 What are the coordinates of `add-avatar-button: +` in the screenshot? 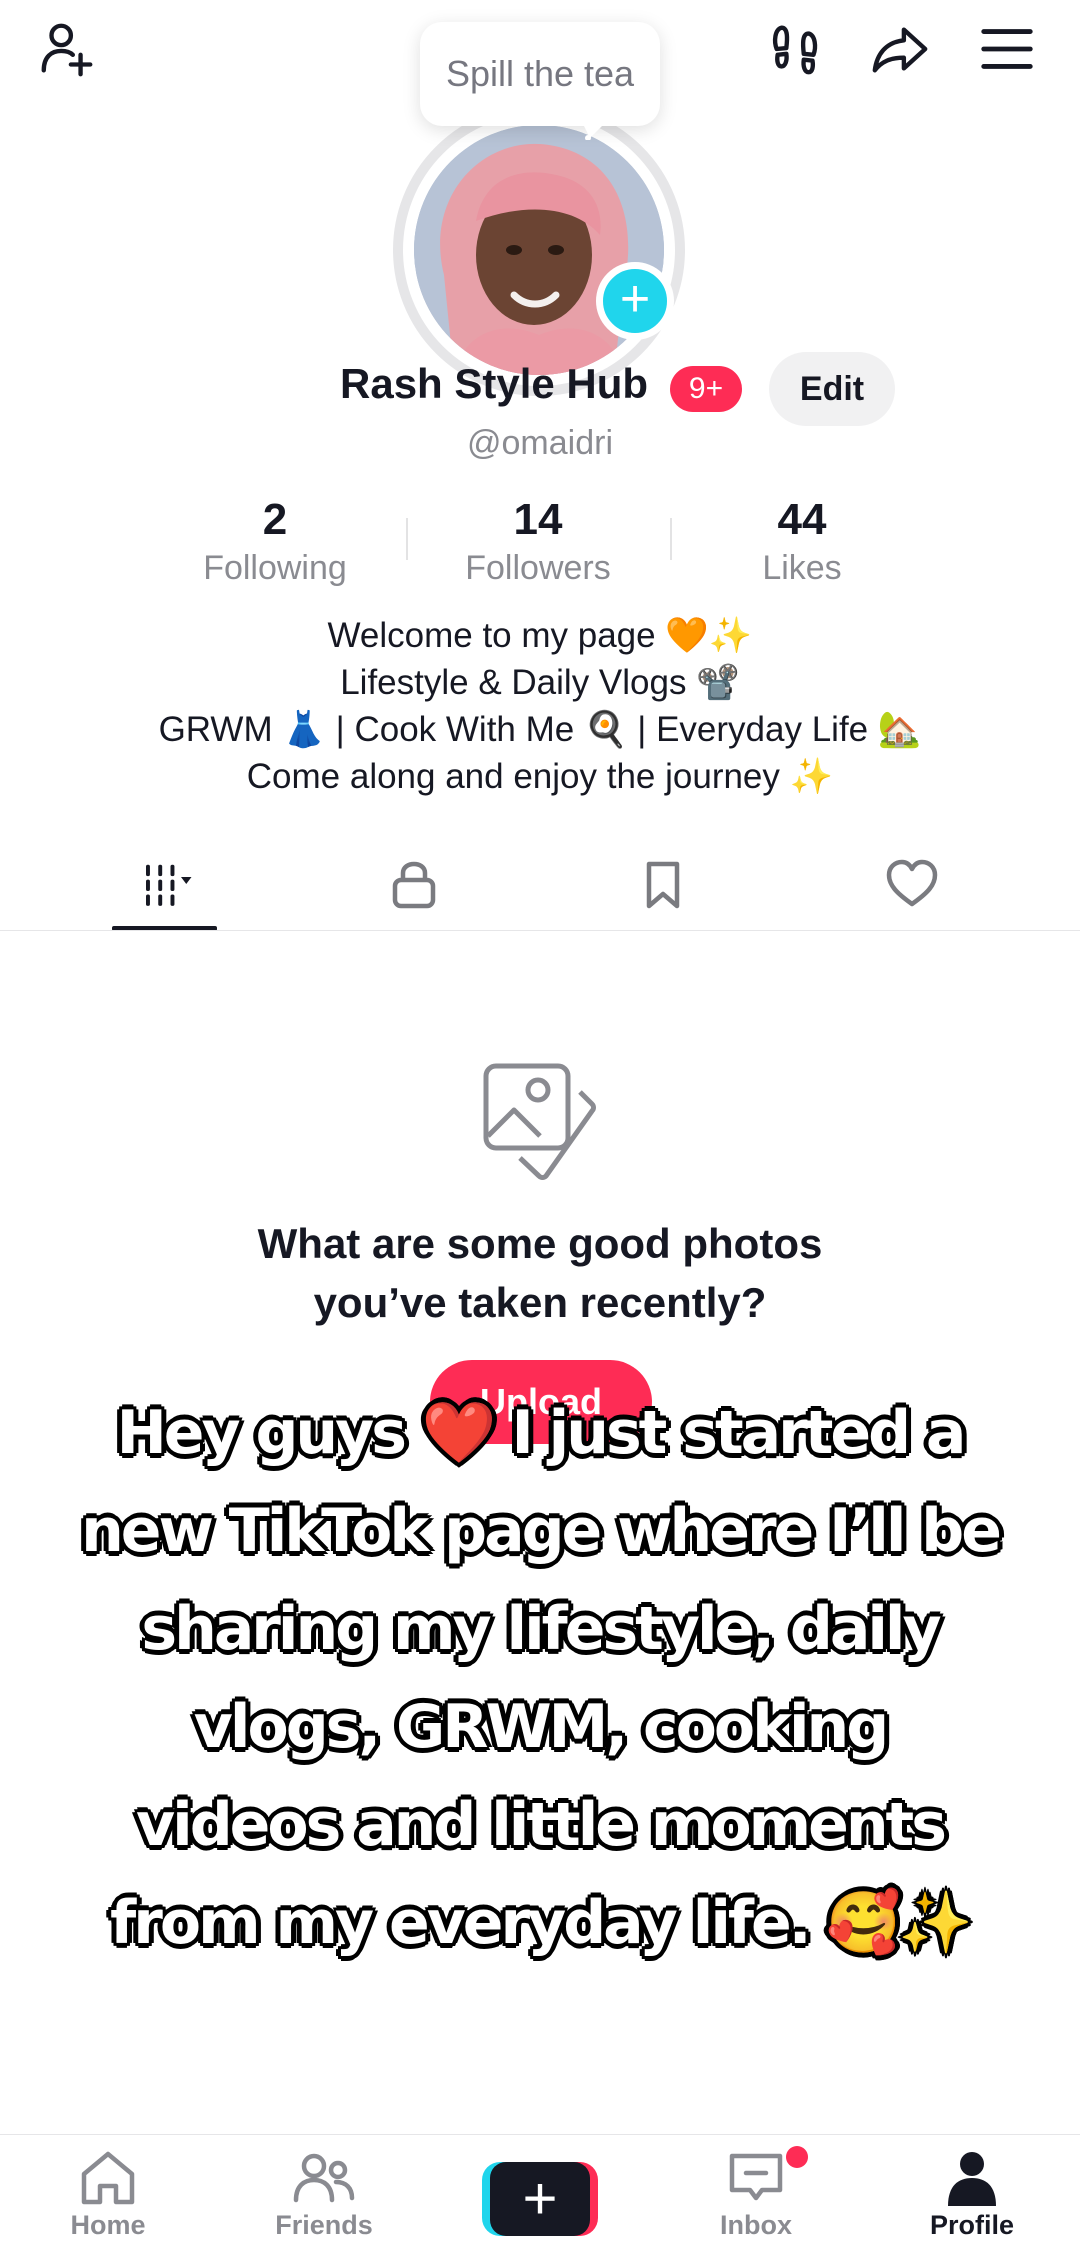 It's located at (635, 301).